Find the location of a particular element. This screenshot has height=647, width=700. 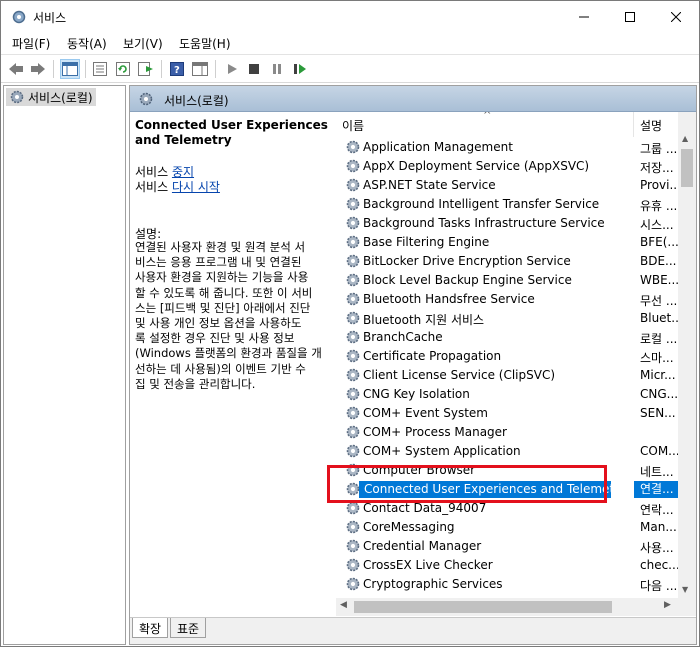

service-name: COM+ Event System is located at coordinates (425, 413).